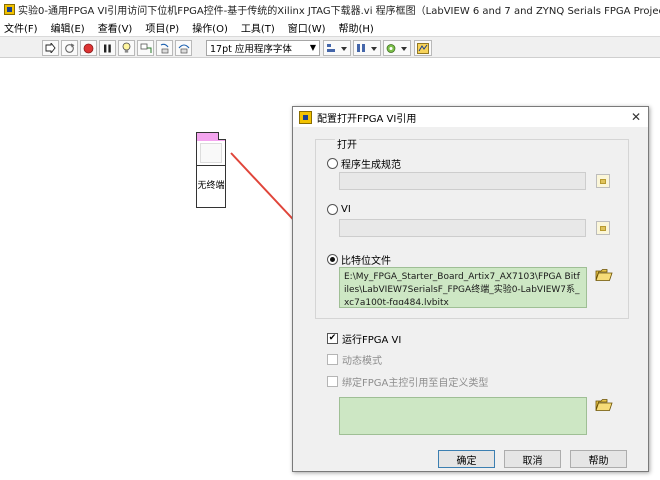 The image size is (660, 480). Describe the element at coordinates (107, 48) in the screenshot. I see `pause-icon` at that location.